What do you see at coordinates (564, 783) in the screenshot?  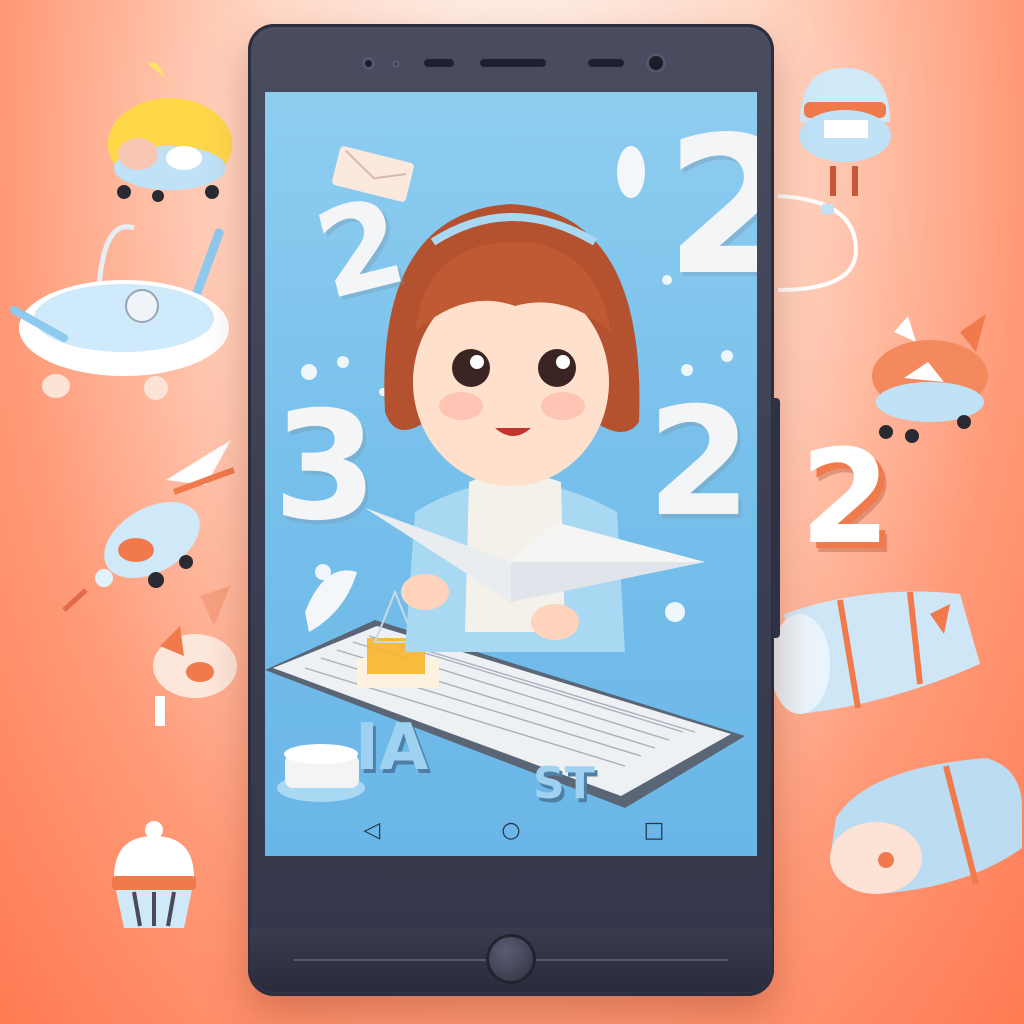 I see `screen-letters-st: ST` at bounding box center [564, 783].